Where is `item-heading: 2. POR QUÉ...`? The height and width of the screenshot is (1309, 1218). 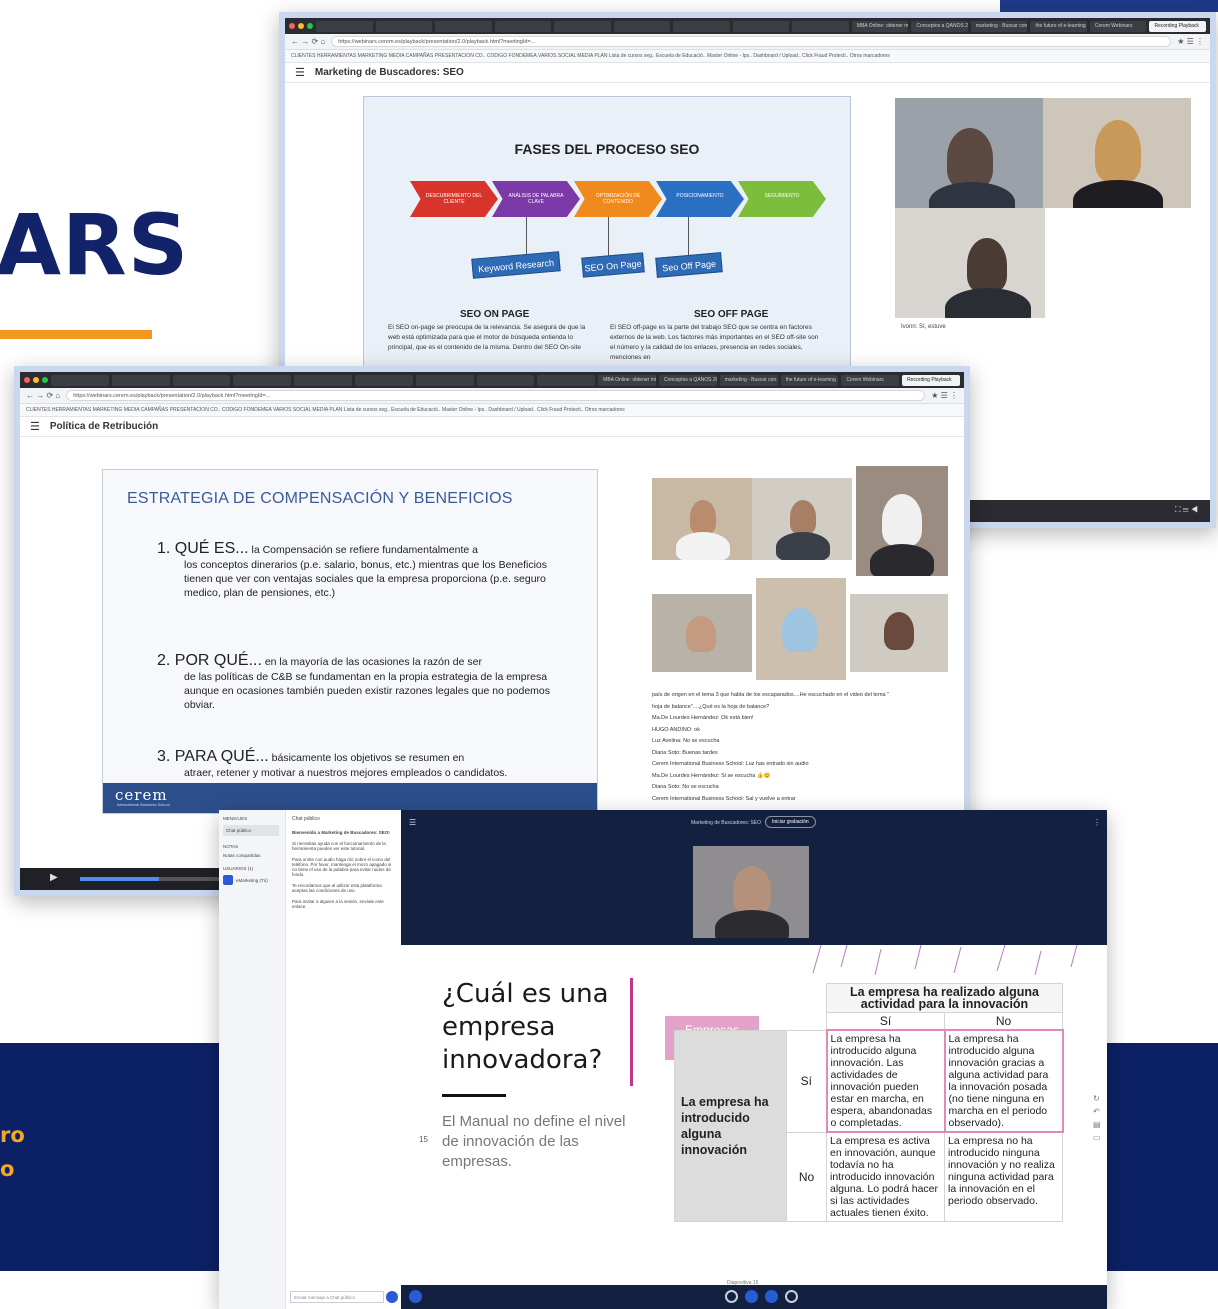 item-heading: 2. POR QUÉ... is located at coordinates (209, 660).